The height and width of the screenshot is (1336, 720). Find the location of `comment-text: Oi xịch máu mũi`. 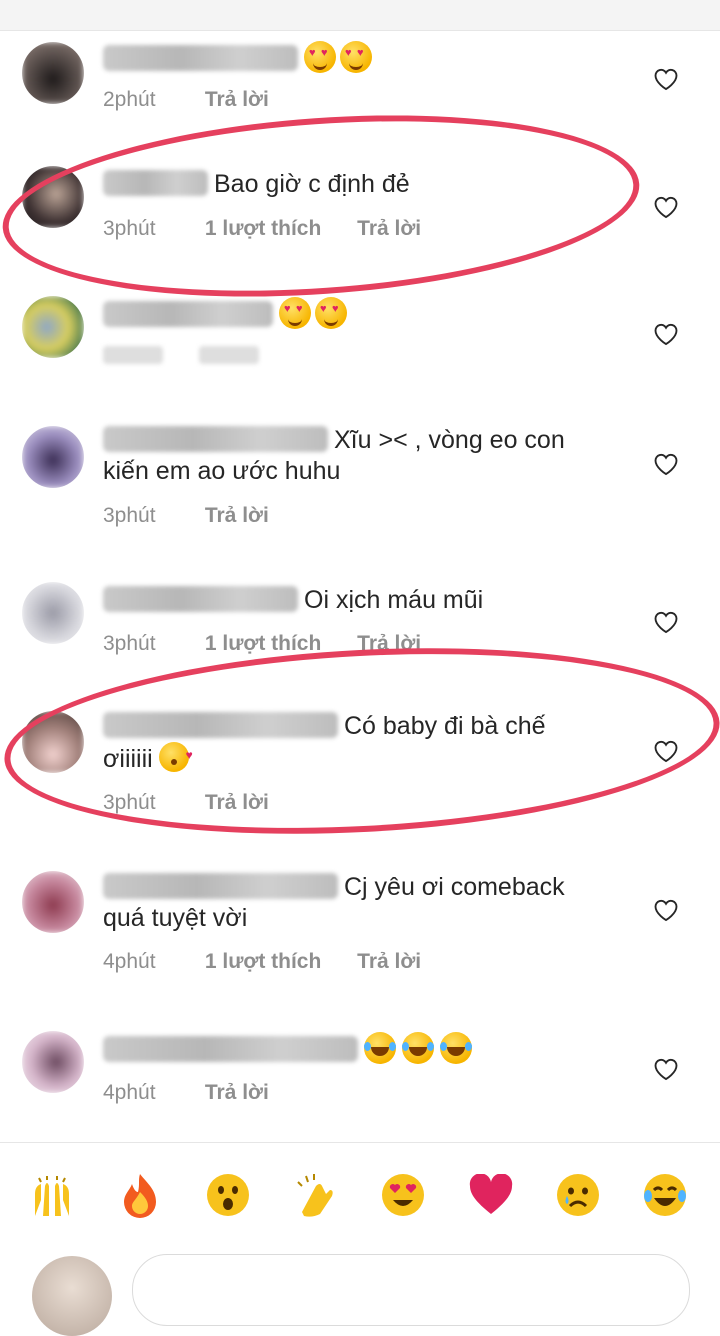

comment-text: Oi xịch máu mũi is located at coordinates (363, 600).